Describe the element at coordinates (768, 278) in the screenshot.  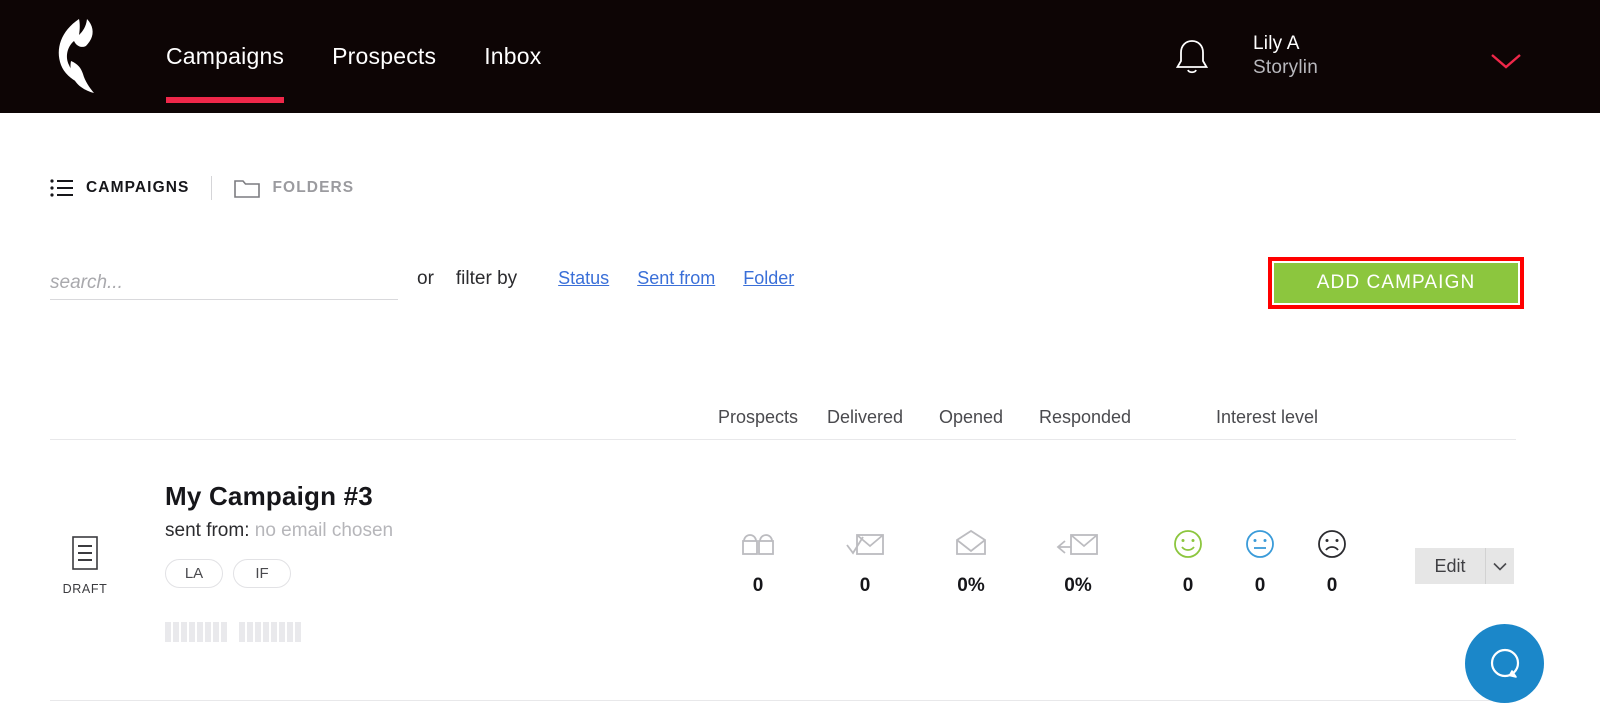
I see `filter-link-folder: Folder` at that location.